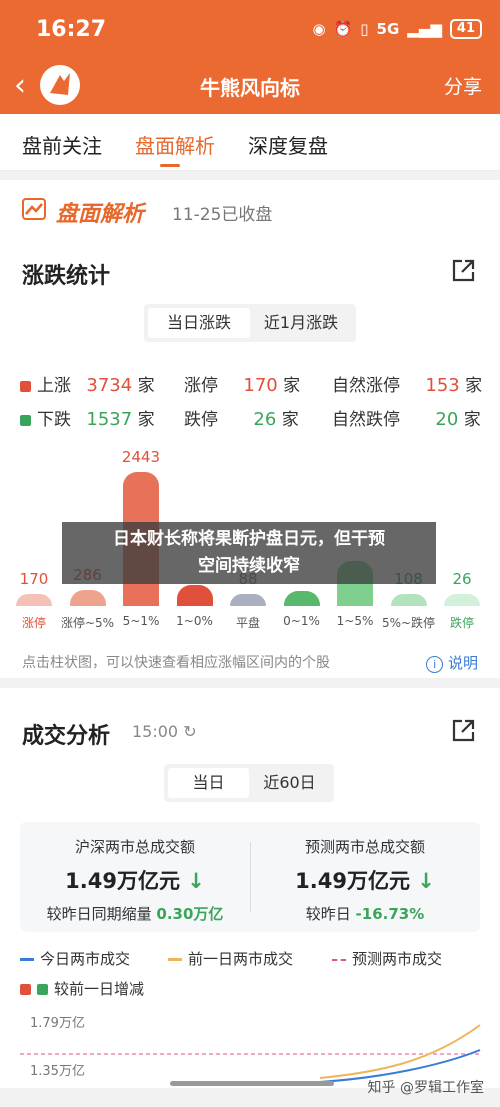 The height and width of the screenshot is (1107, 500). What do you see at coordinates (25, 386) in the screenshot?
I see `rise-dot` at bounding box center [25, 386].